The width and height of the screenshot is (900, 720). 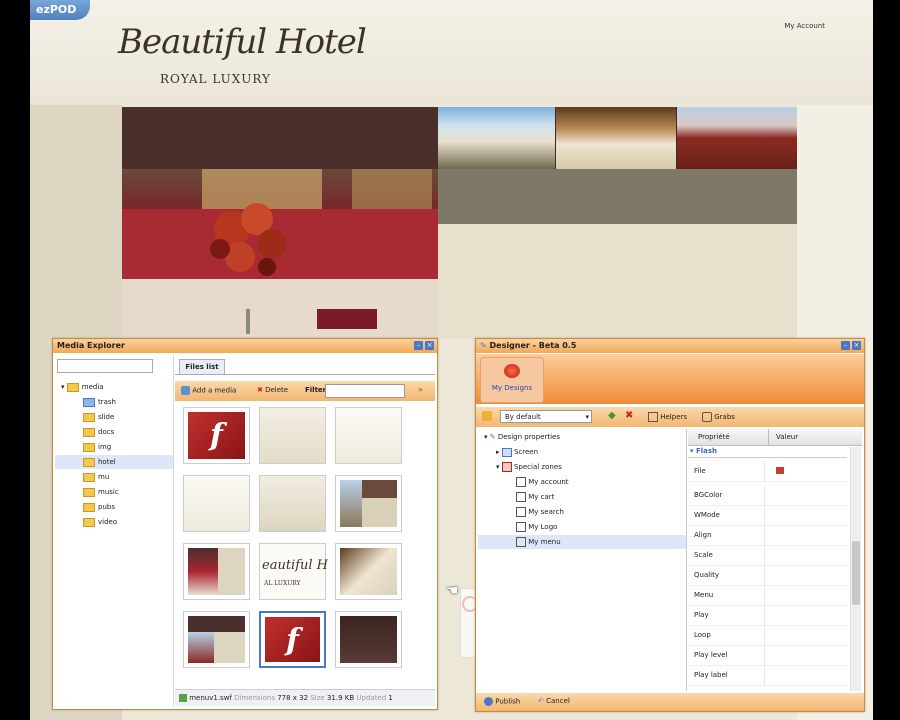 What do you see at coordinates (99, 462) in the screenshot?
I see `tree-item-hotel: hotel` at bounding box center [99, 462].